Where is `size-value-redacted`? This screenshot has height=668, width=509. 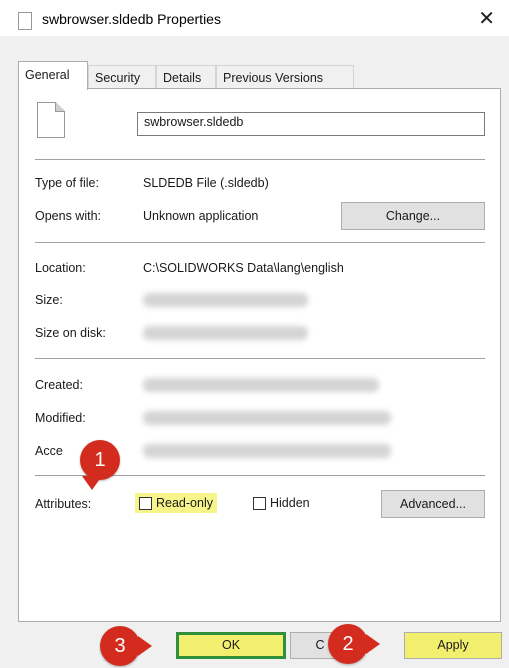 size-value-redacted is located at coordinates (225, 300).